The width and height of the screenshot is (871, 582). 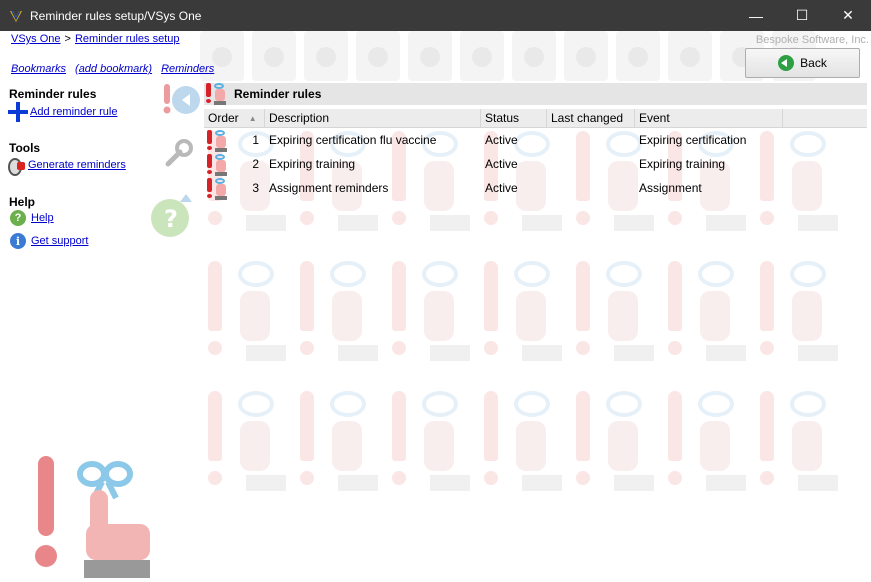 What do you see at coordinates (59, 241) in the screenshot?
I see `get-support-link: Get support` at bounding box center [59, 241].